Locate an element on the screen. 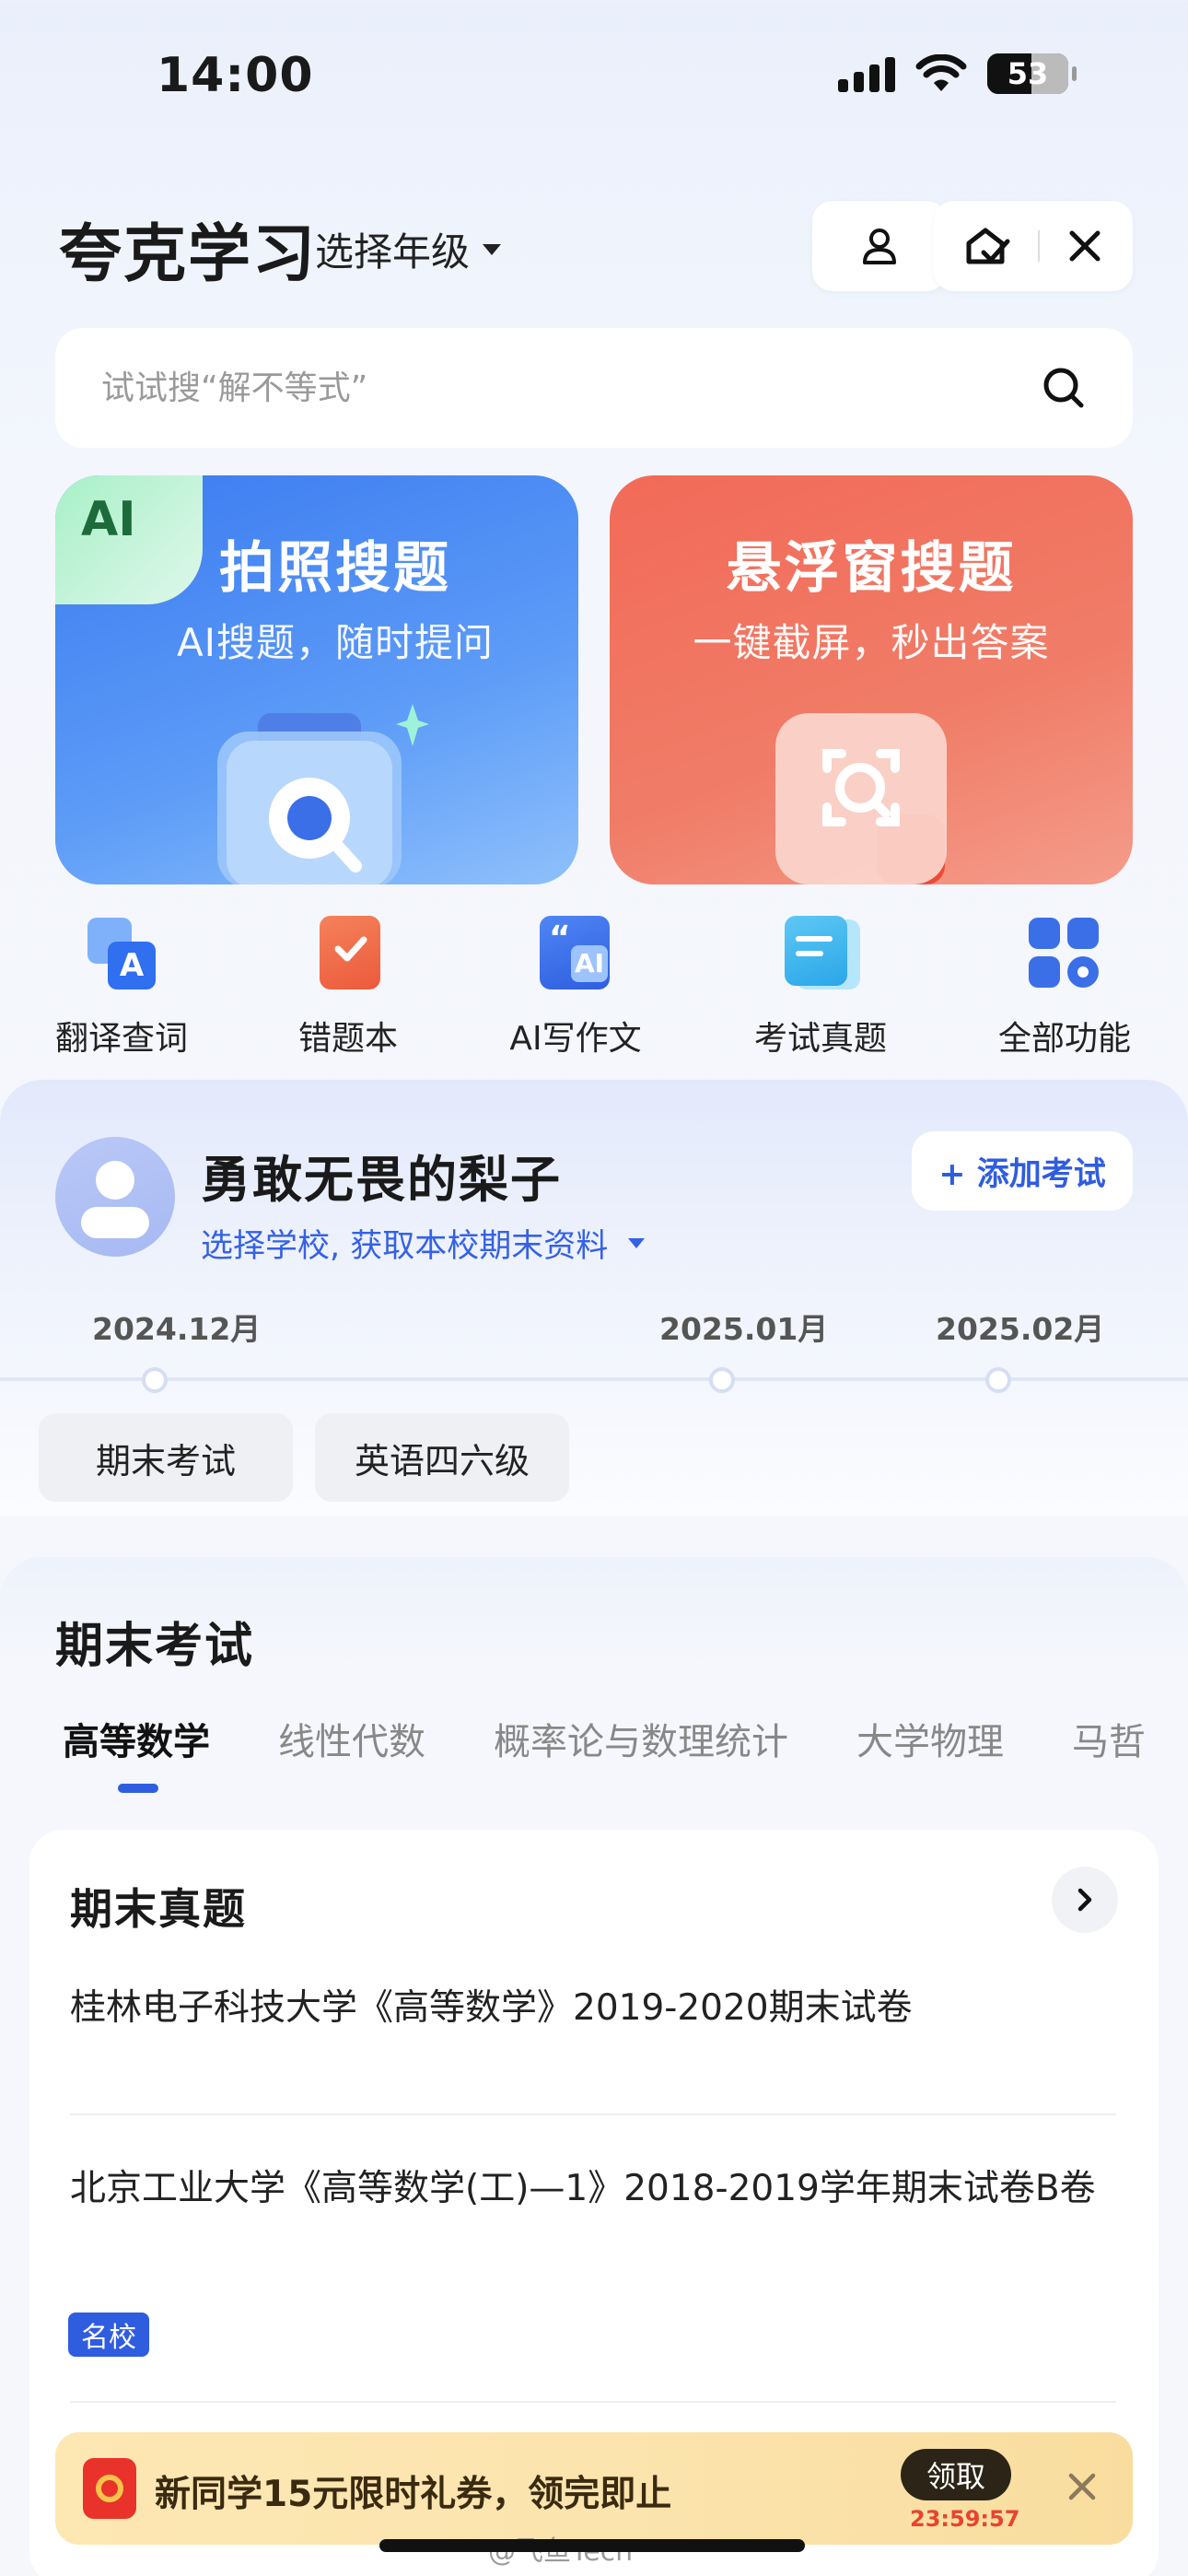 The image size is (1188, 2576). home-indicator is located at coordinates (592, 2545).